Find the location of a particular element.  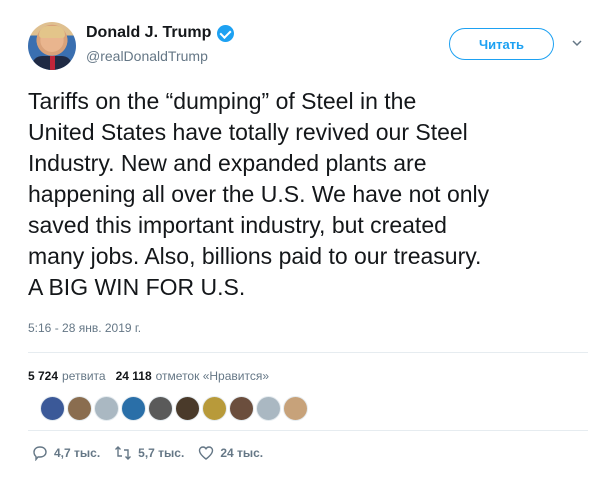

likes-label: отметок «Нравится» is located at coordinates (212, 376).